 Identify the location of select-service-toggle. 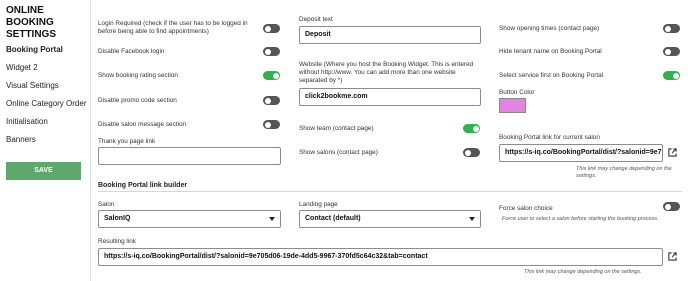
(671, 75).